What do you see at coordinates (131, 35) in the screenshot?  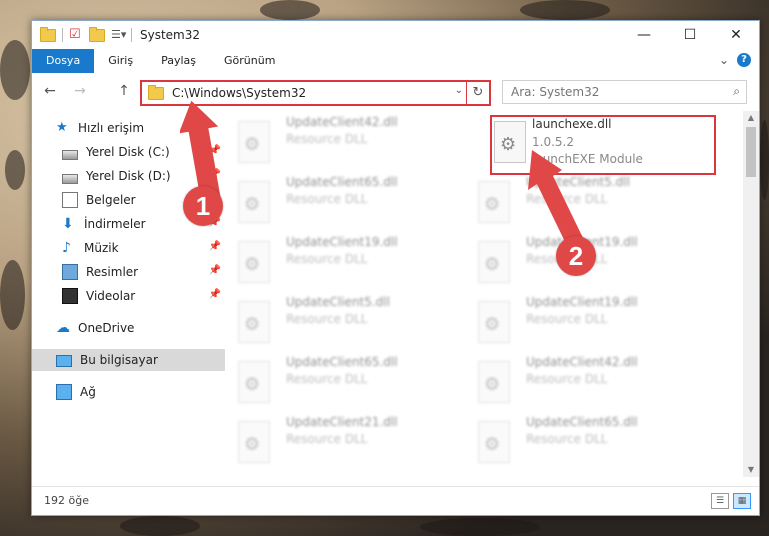 I see `separator` at bounding box center [131, 35].